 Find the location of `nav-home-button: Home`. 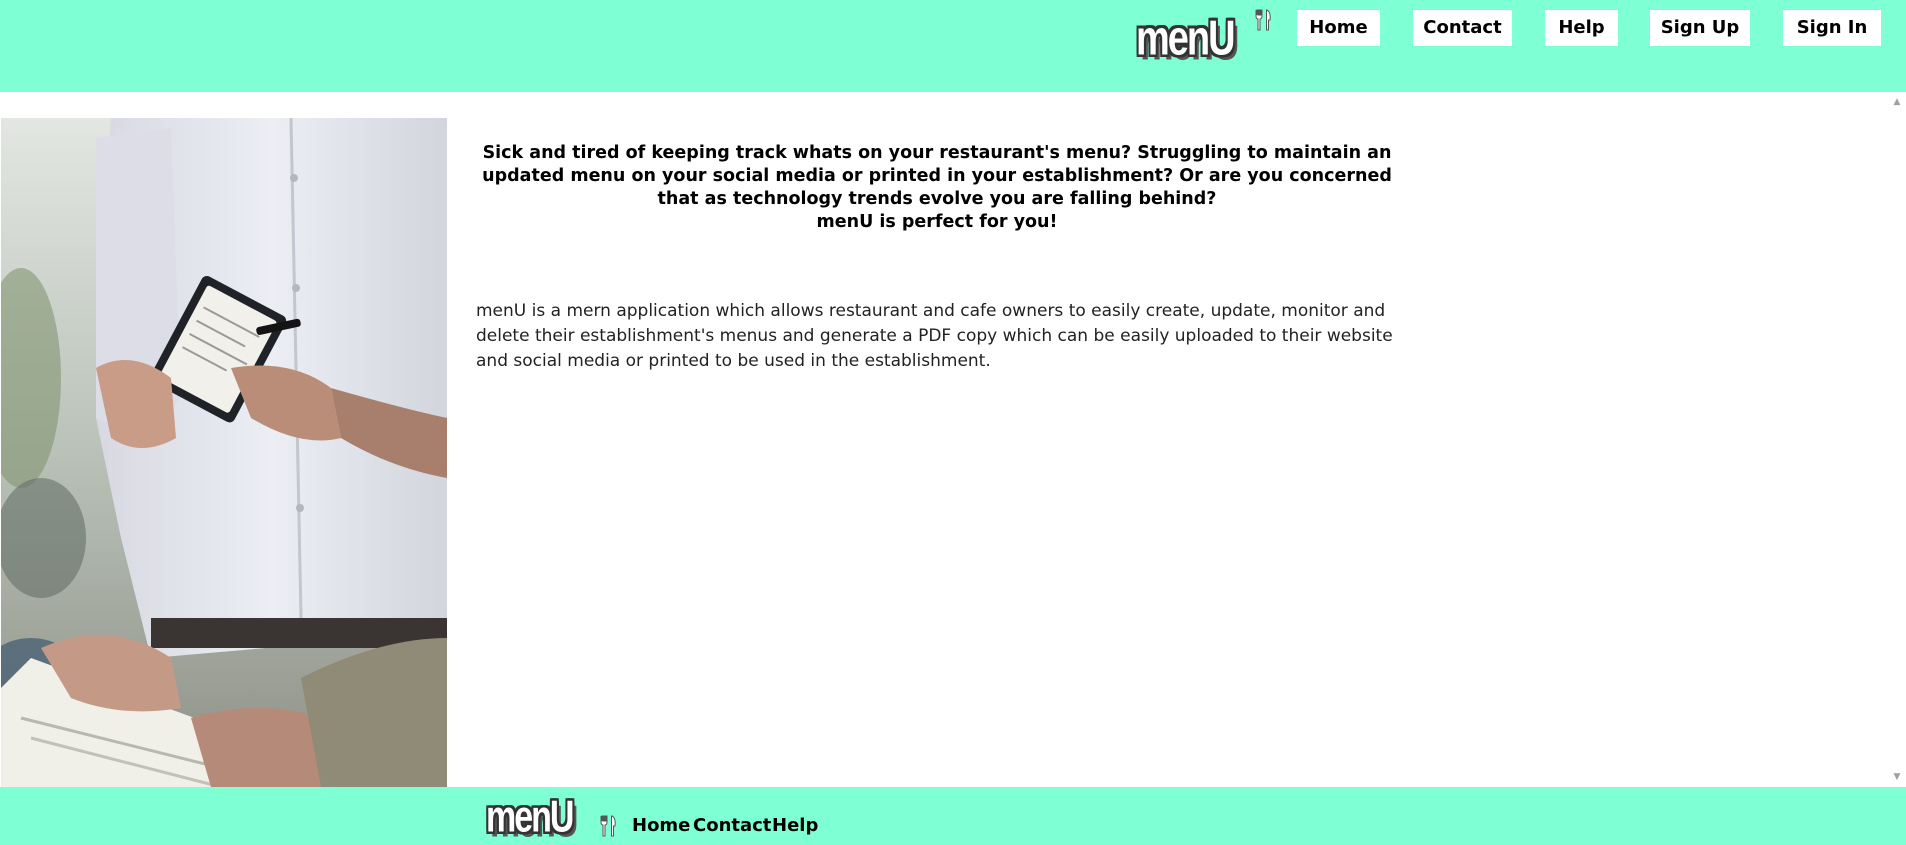

nav-home-button: Home is located at coordinates (1338, 28).